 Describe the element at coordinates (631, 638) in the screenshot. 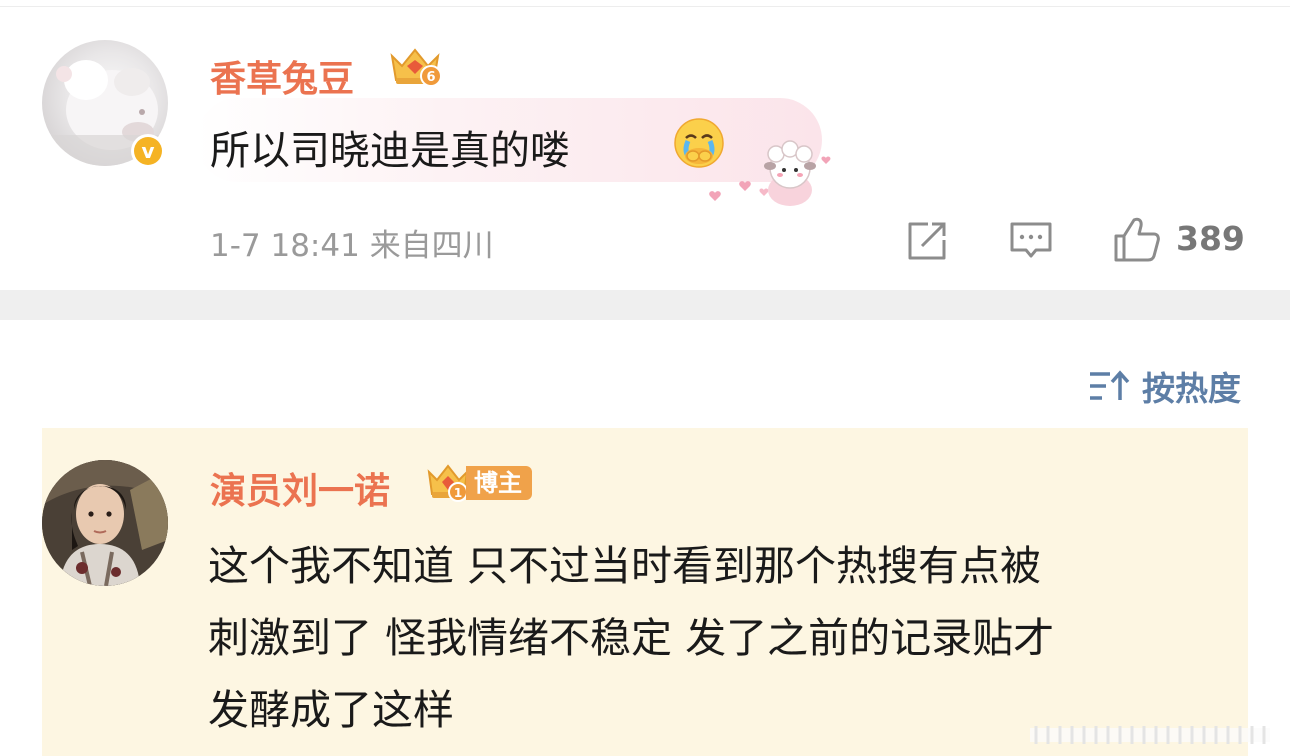

I see `comment-line: 刺激到了 怪我情绪不稳定 发了之前的记录贴才` at that location.